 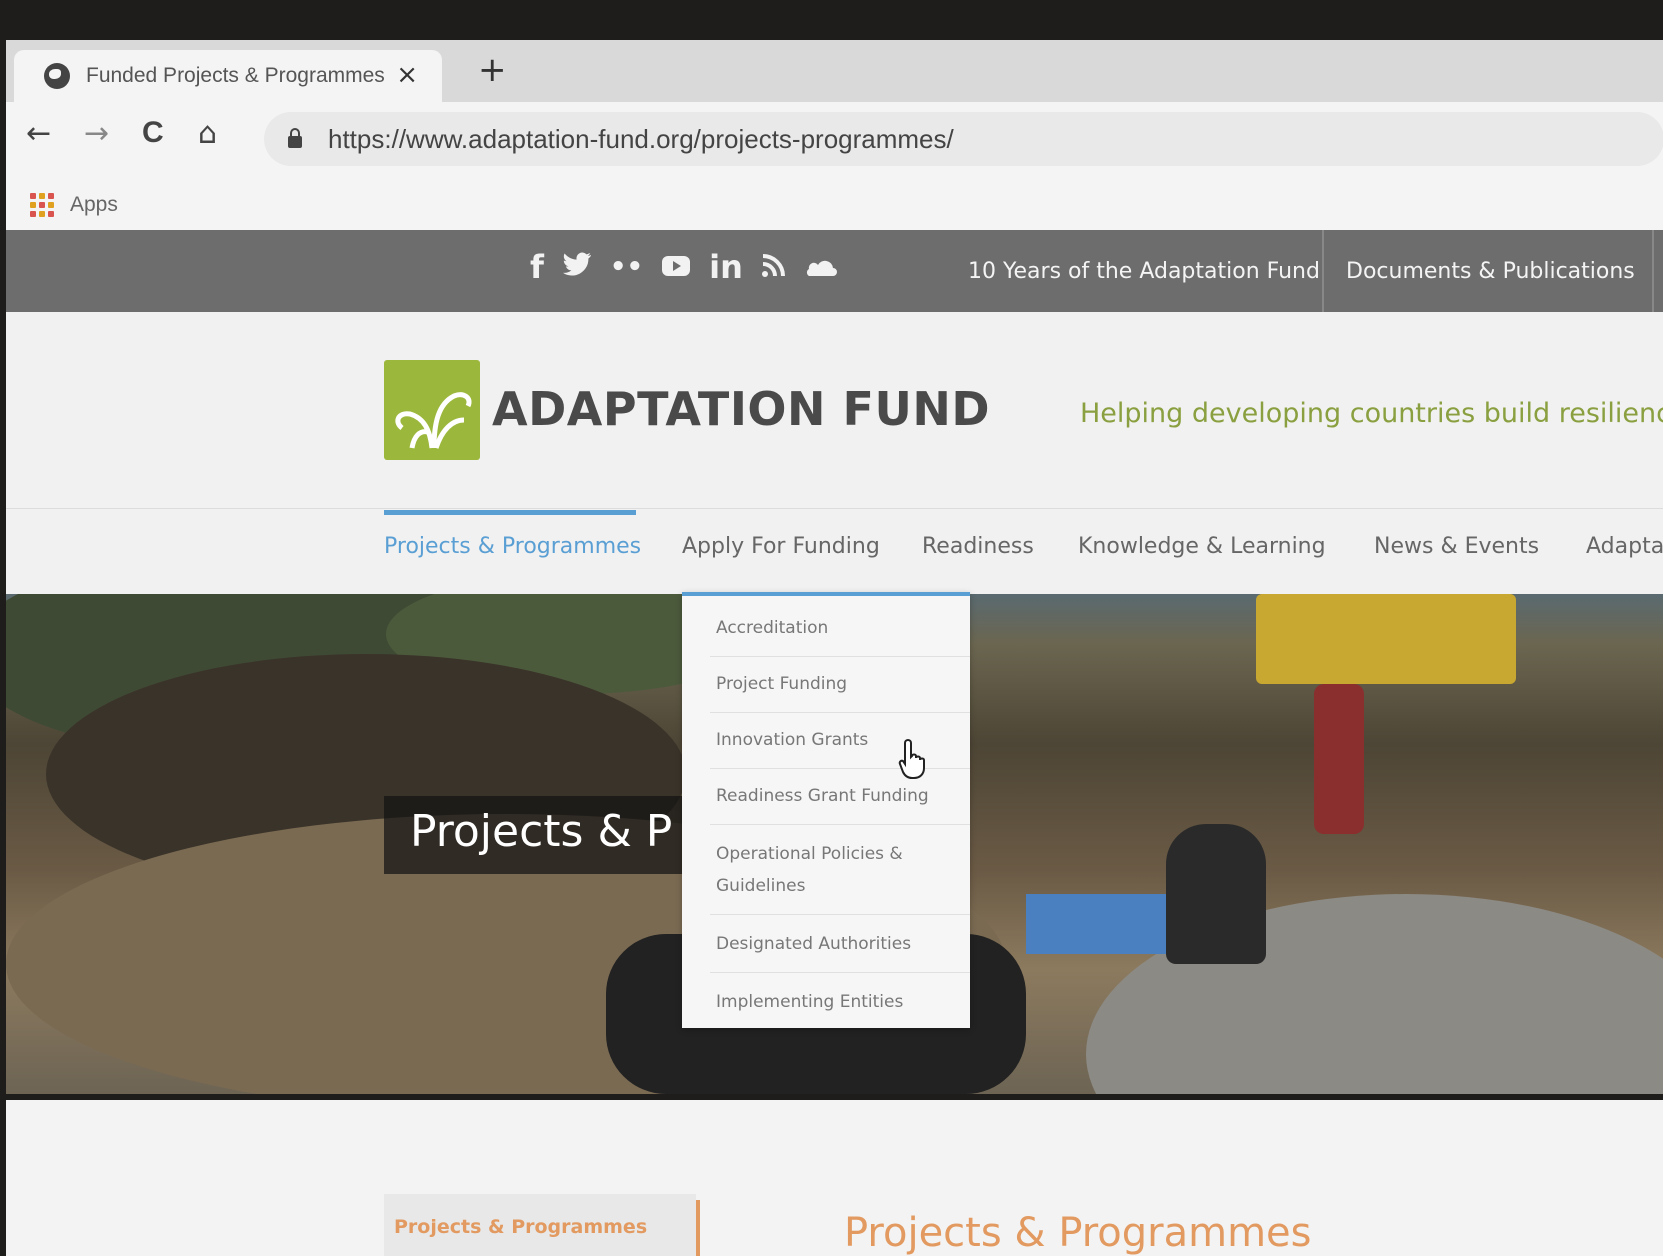 I want to click on bookmarks-bar: Apps, so click(x=834, y=205).